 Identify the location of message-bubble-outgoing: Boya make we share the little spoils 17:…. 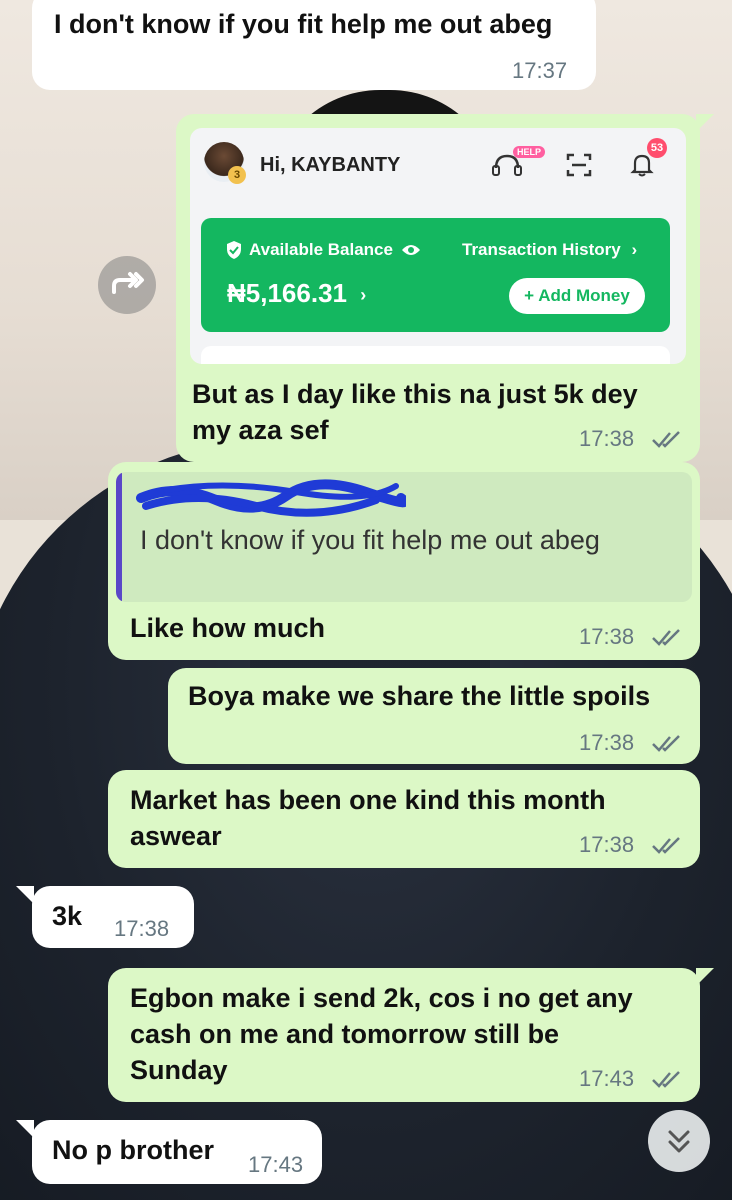
(434, 716).